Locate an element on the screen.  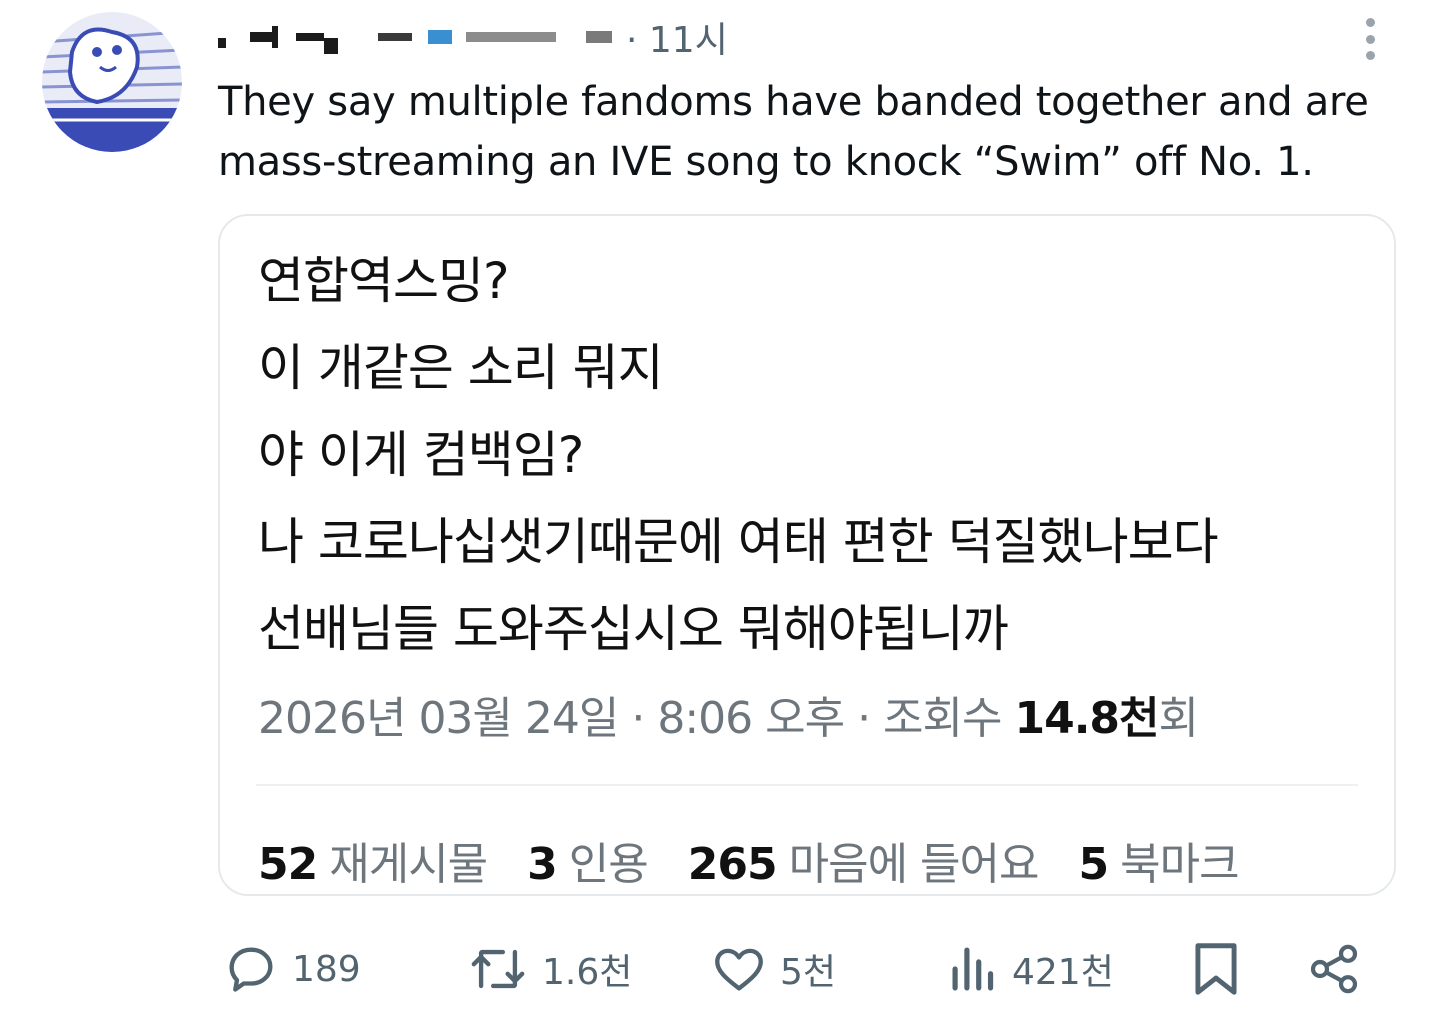
reply-icon is located at coordinates (251, 969).